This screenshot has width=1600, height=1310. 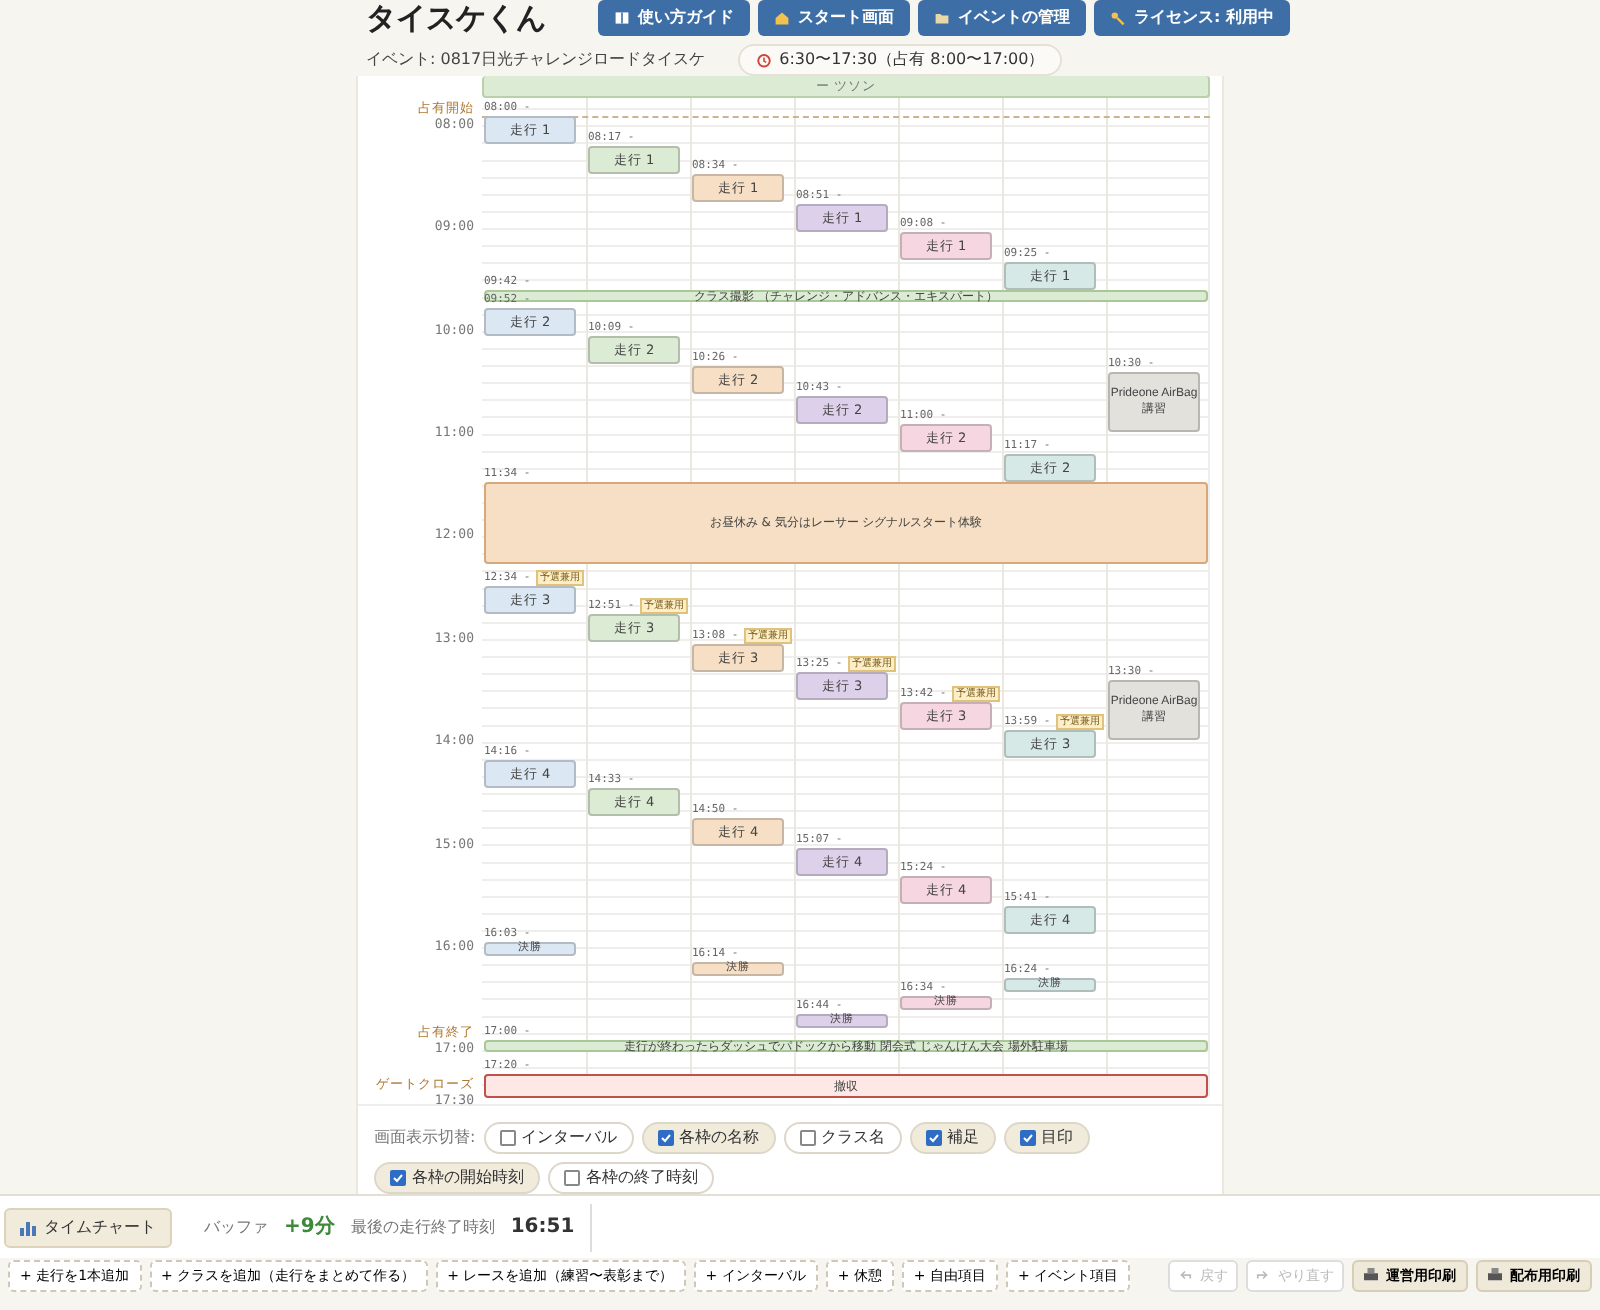 What do you see at coordinates (425, 1138) in the screenshot?
I see `toggle-label: 画面表示切替:` at bounding box center [425, 1138].